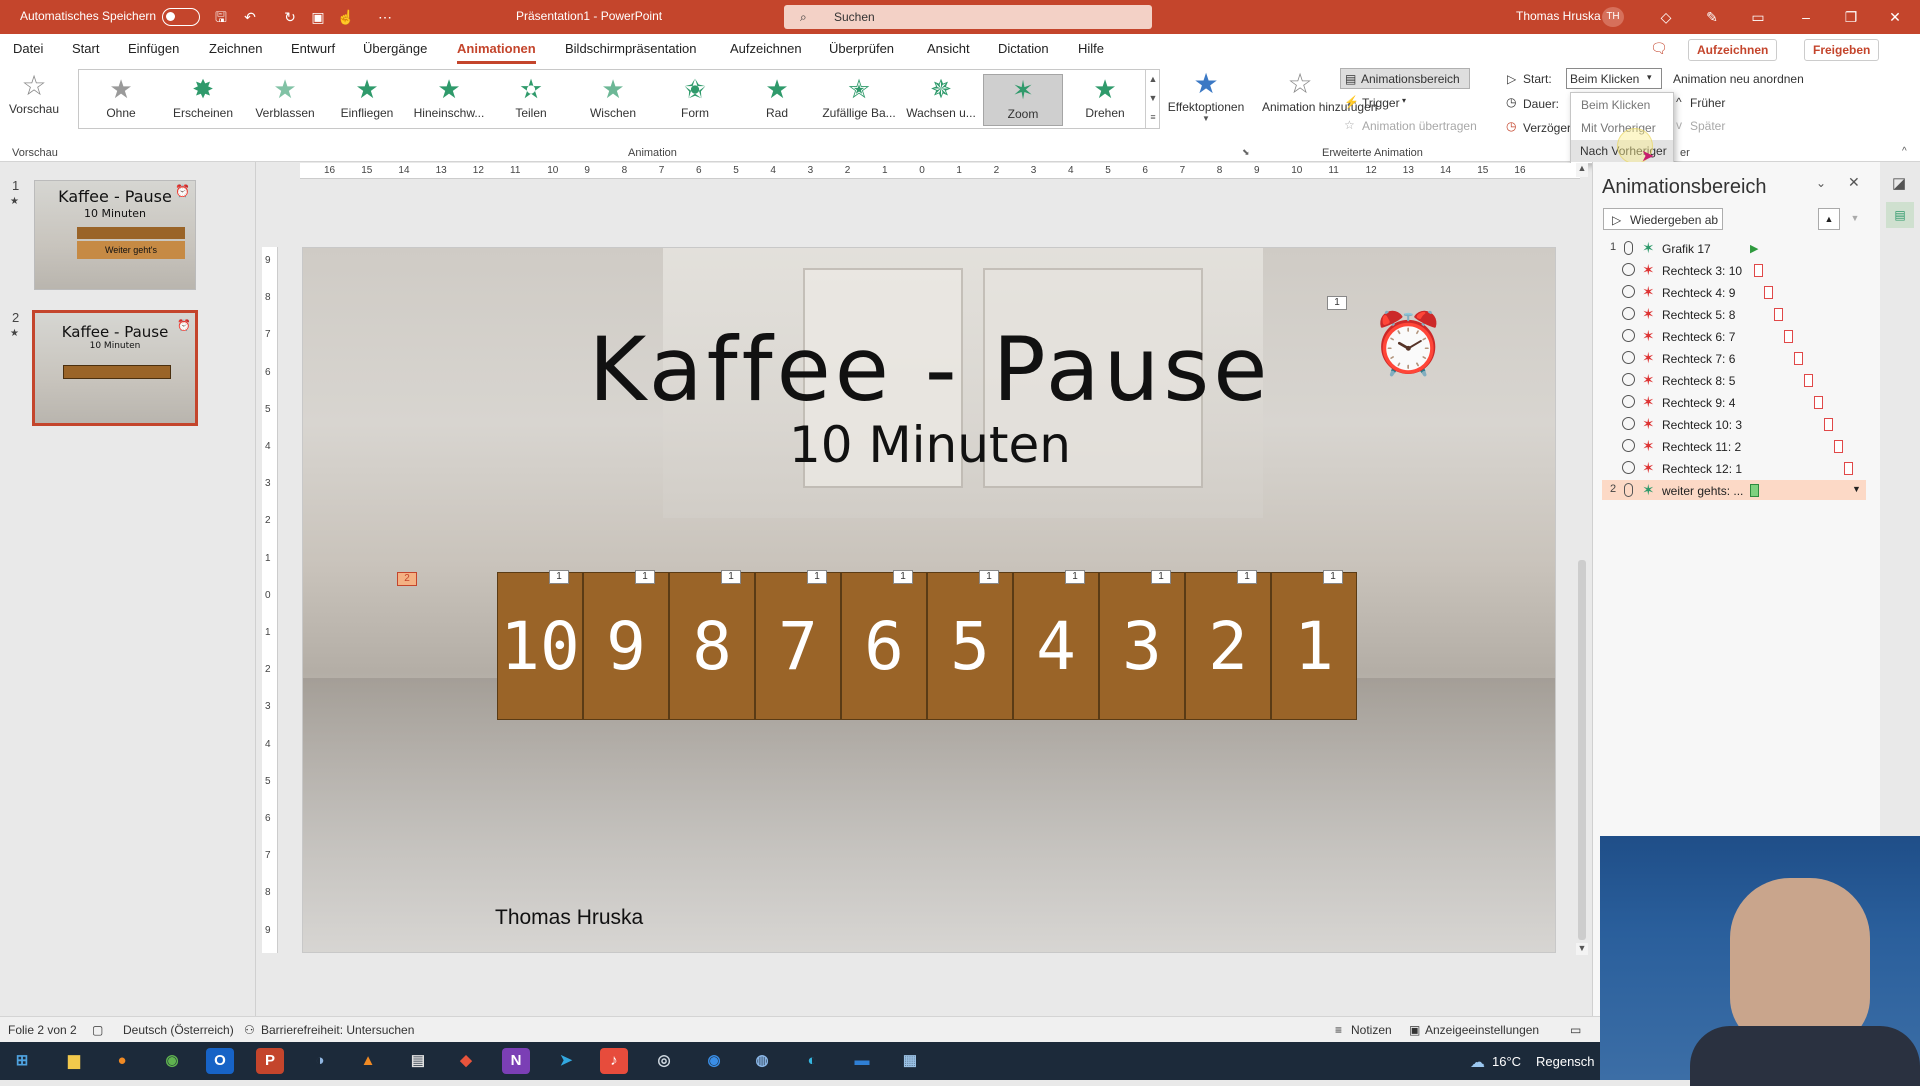  I want to click on countdown-tile: 4, so click(1056, 646).